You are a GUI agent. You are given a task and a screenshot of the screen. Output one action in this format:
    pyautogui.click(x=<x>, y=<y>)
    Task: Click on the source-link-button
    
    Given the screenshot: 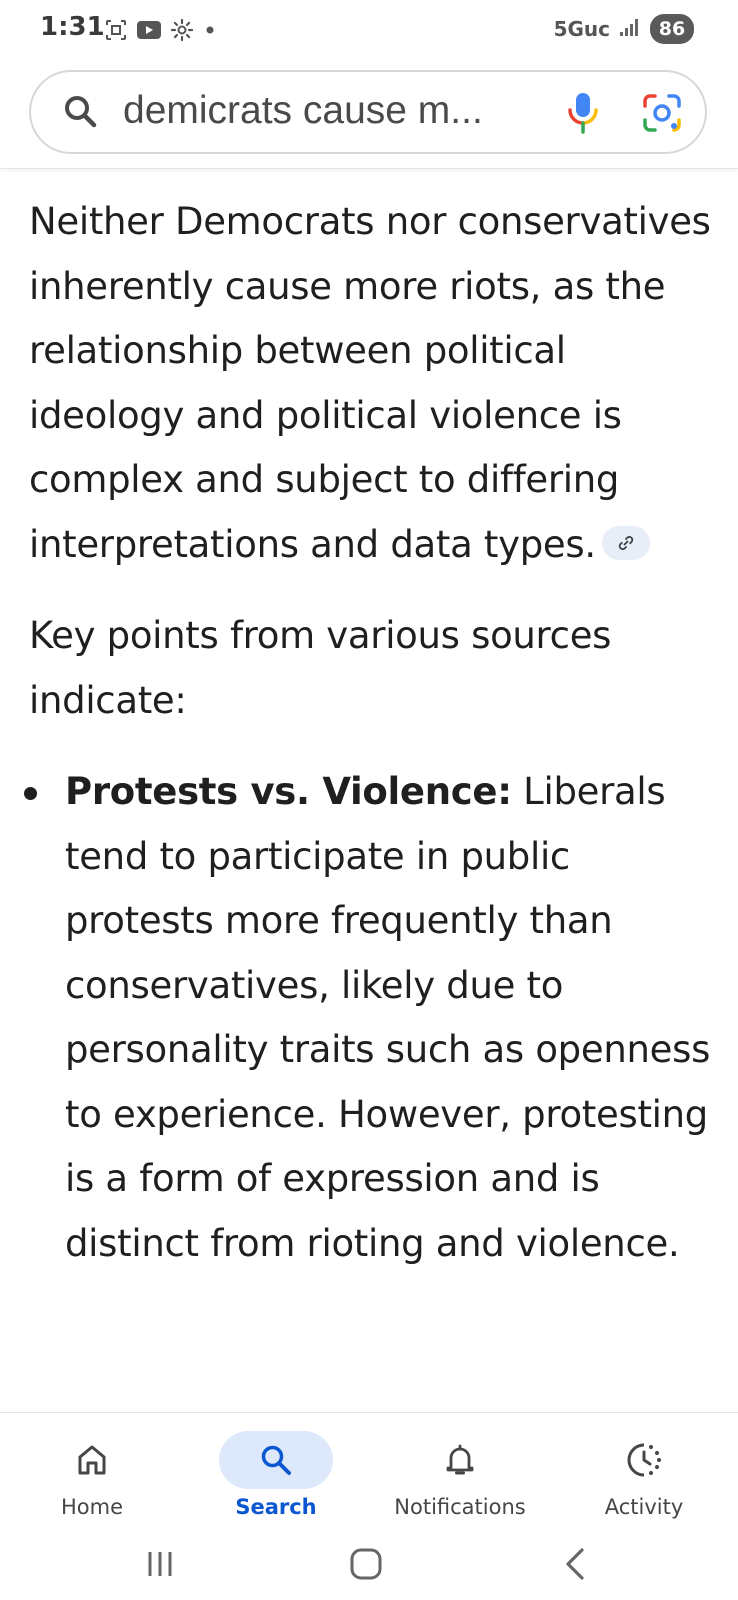 What is the action you would take?
    pyautogui.click(x=625, y=542)
    